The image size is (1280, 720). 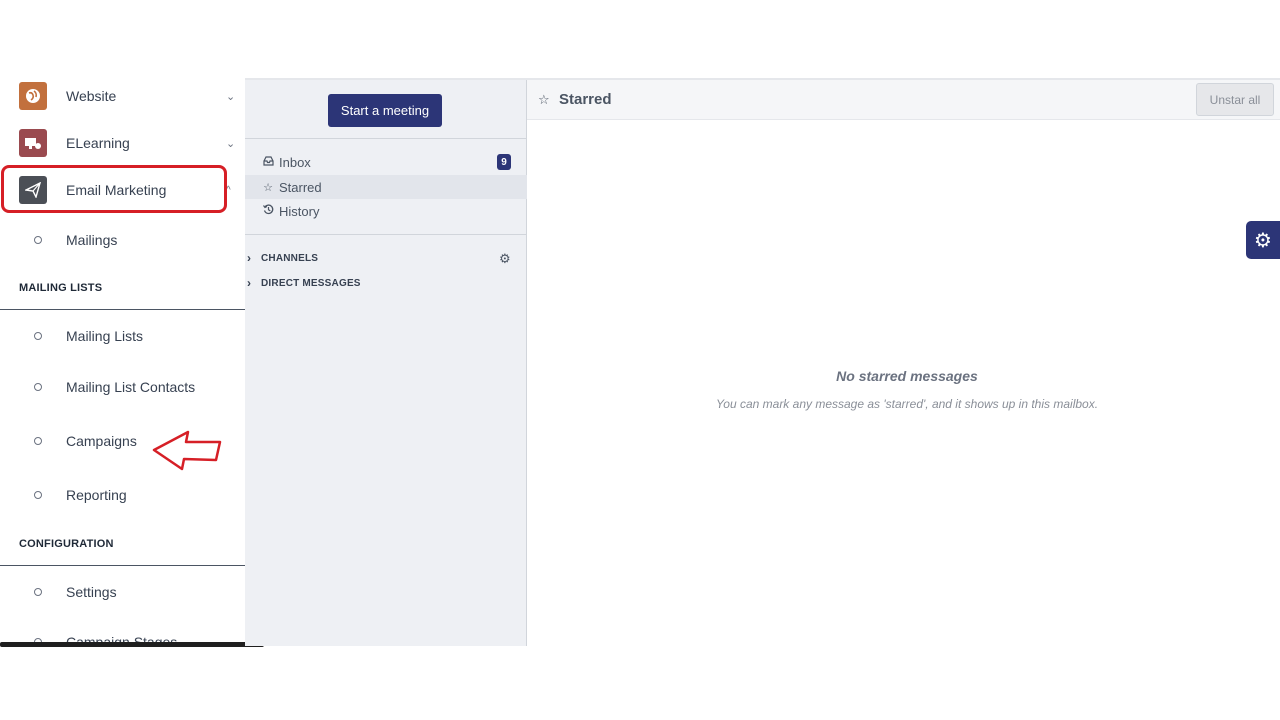 What do you see at coordinates (98, 143) in the screenshot?
I see `menu-item-label: ELearning` at bounding box center [98, 143].